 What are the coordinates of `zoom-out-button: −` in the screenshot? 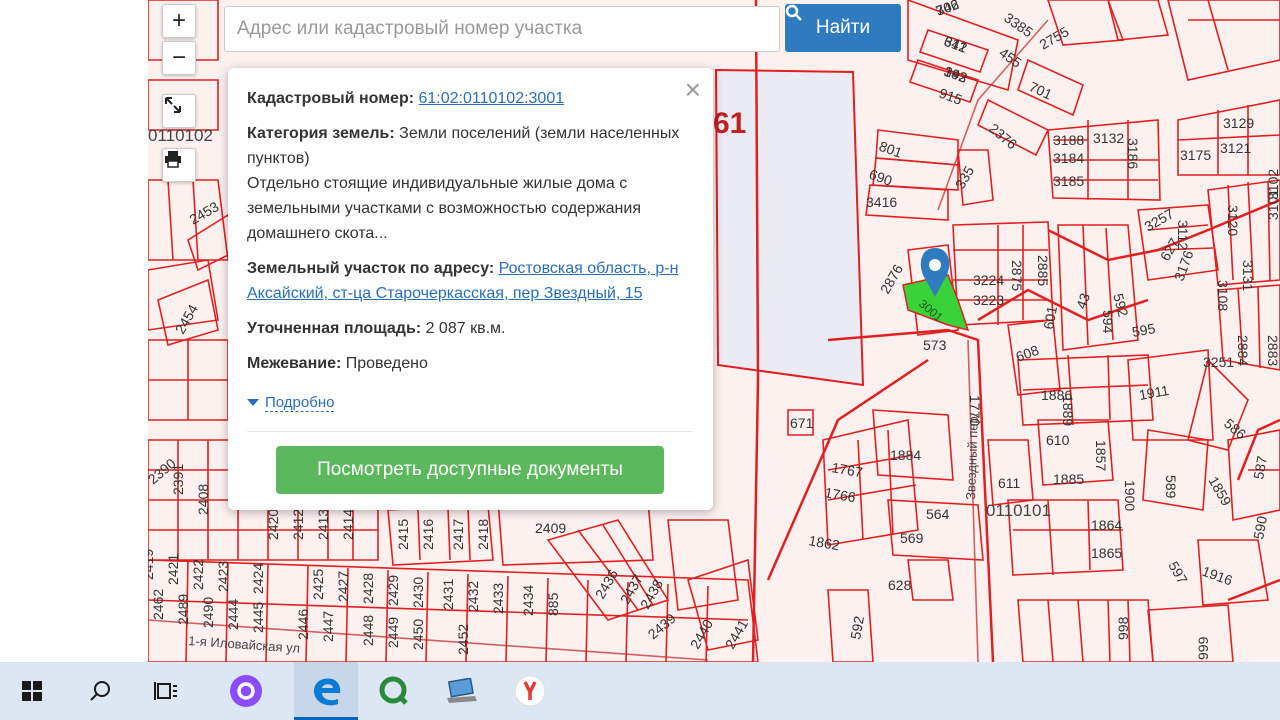 It's located at (179, 58).